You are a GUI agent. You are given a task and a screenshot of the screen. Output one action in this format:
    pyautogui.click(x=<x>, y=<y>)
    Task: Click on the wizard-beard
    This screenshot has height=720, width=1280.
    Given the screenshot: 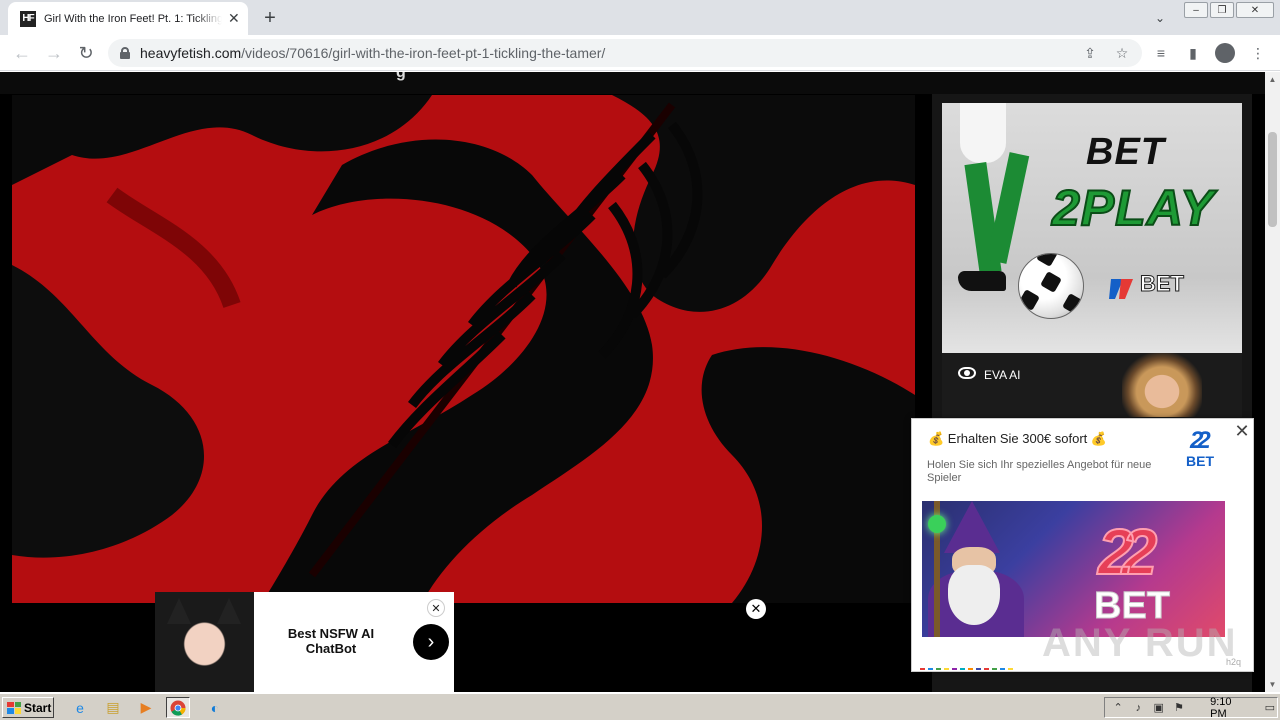 What is the action you would take?
    pyautogui.click(x=974, y=595)
    